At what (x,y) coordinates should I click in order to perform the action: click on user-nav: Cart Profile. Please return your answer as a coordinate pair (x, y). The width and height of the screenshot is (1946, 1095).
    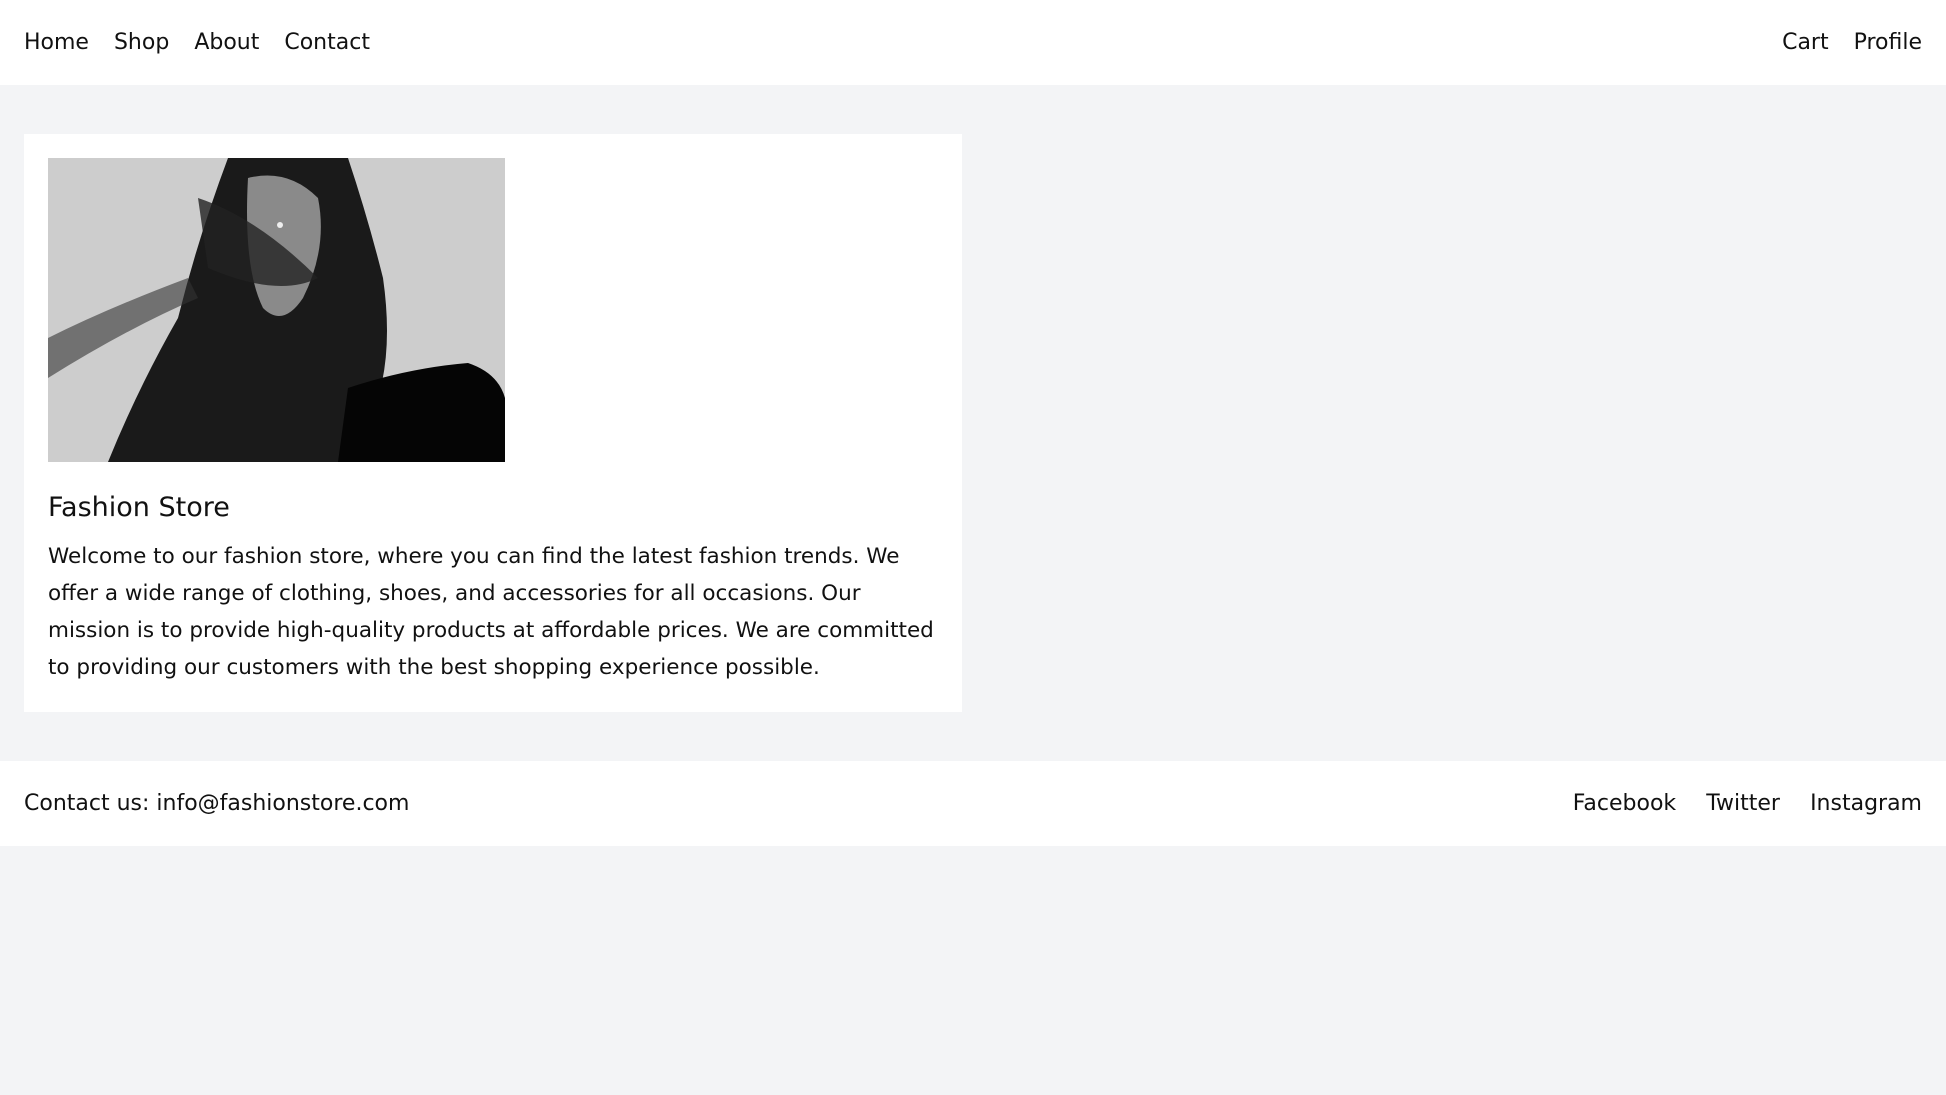
    Looking at the image, I should click on (1839, 43).